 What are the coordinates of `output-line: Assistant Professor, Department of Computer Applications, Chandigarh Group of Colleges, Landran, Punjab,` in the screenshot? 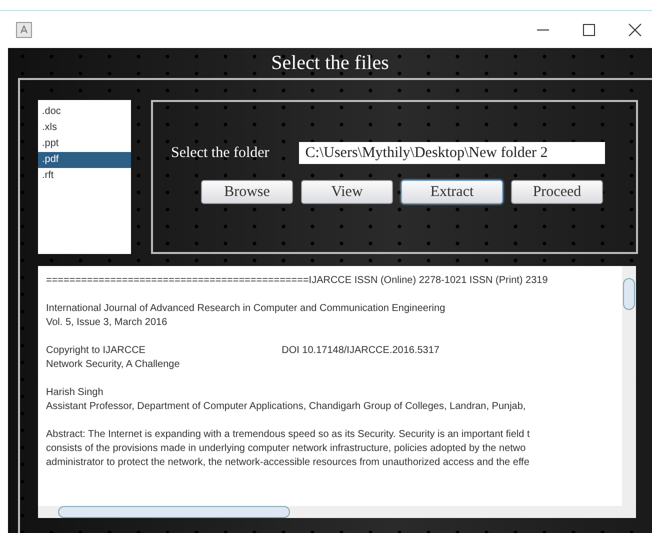 It's located at (286, 406).